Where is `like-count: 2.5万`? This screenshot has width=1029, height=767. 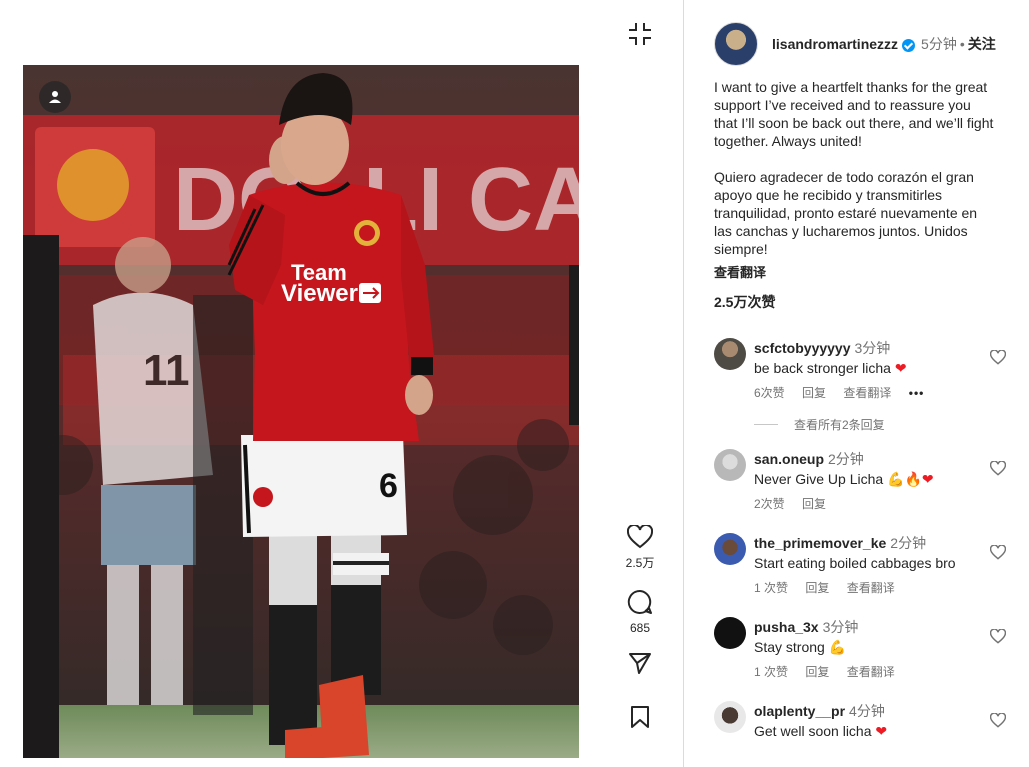 like-count: 2.5万 is located at coordinates (640, 563).